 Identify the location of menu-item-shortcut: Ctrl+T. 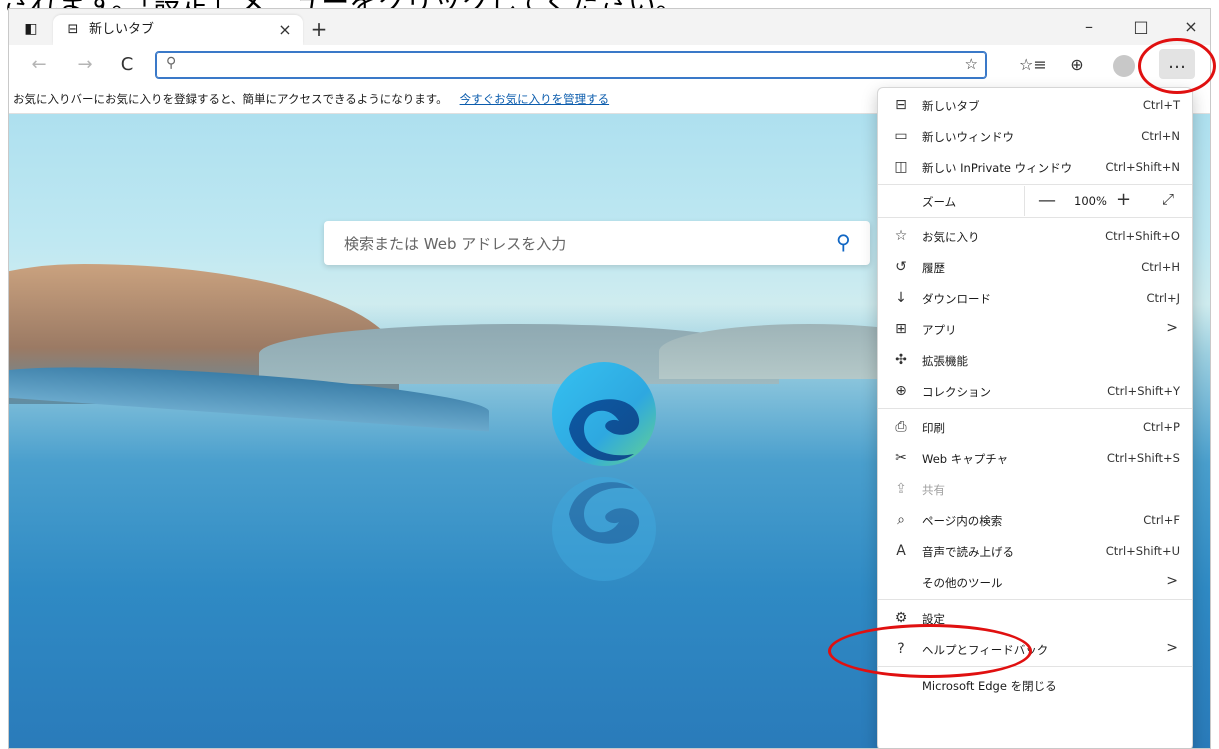
(1161, 105).